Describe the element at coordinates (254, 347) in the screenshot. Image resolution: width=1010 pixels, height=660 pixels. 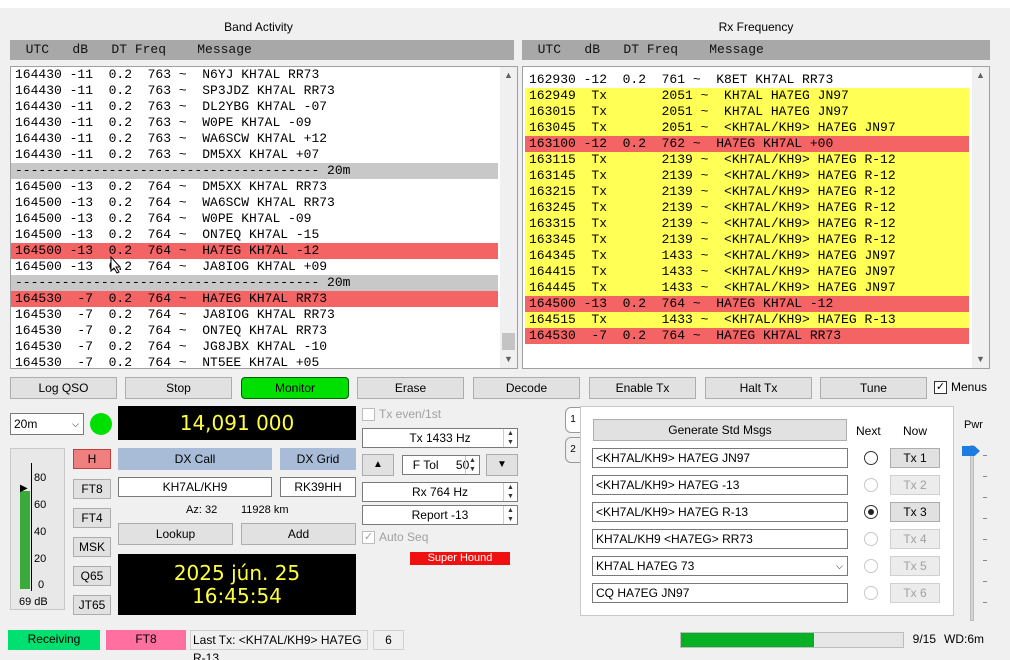
I see `decode-row: 164530 -7 0.2 764 ~ JG8JBX KH7AL -10` at that location.